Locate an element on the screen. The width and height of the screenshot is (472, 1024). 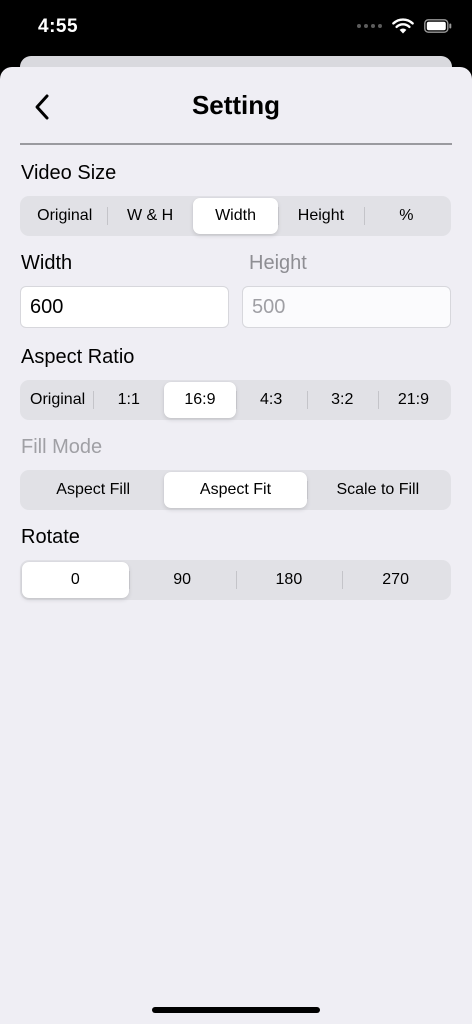
height-input is located at coordinates (346, 307).